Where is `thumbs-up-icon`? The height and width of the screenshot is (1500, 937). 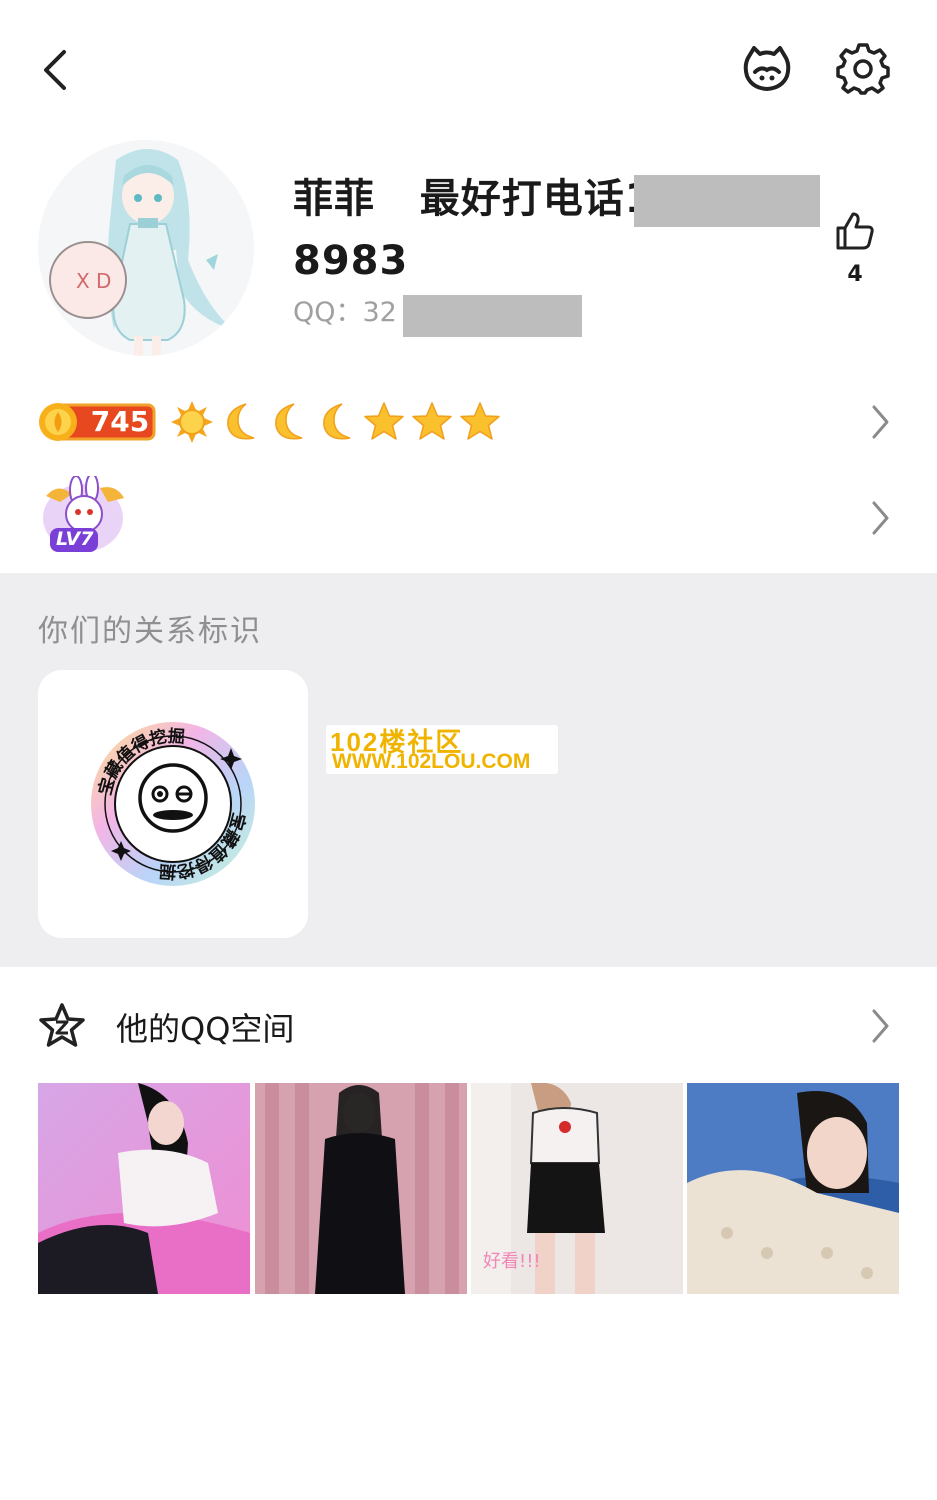 thumbs-up-icon is located at coordinates (855, 231).